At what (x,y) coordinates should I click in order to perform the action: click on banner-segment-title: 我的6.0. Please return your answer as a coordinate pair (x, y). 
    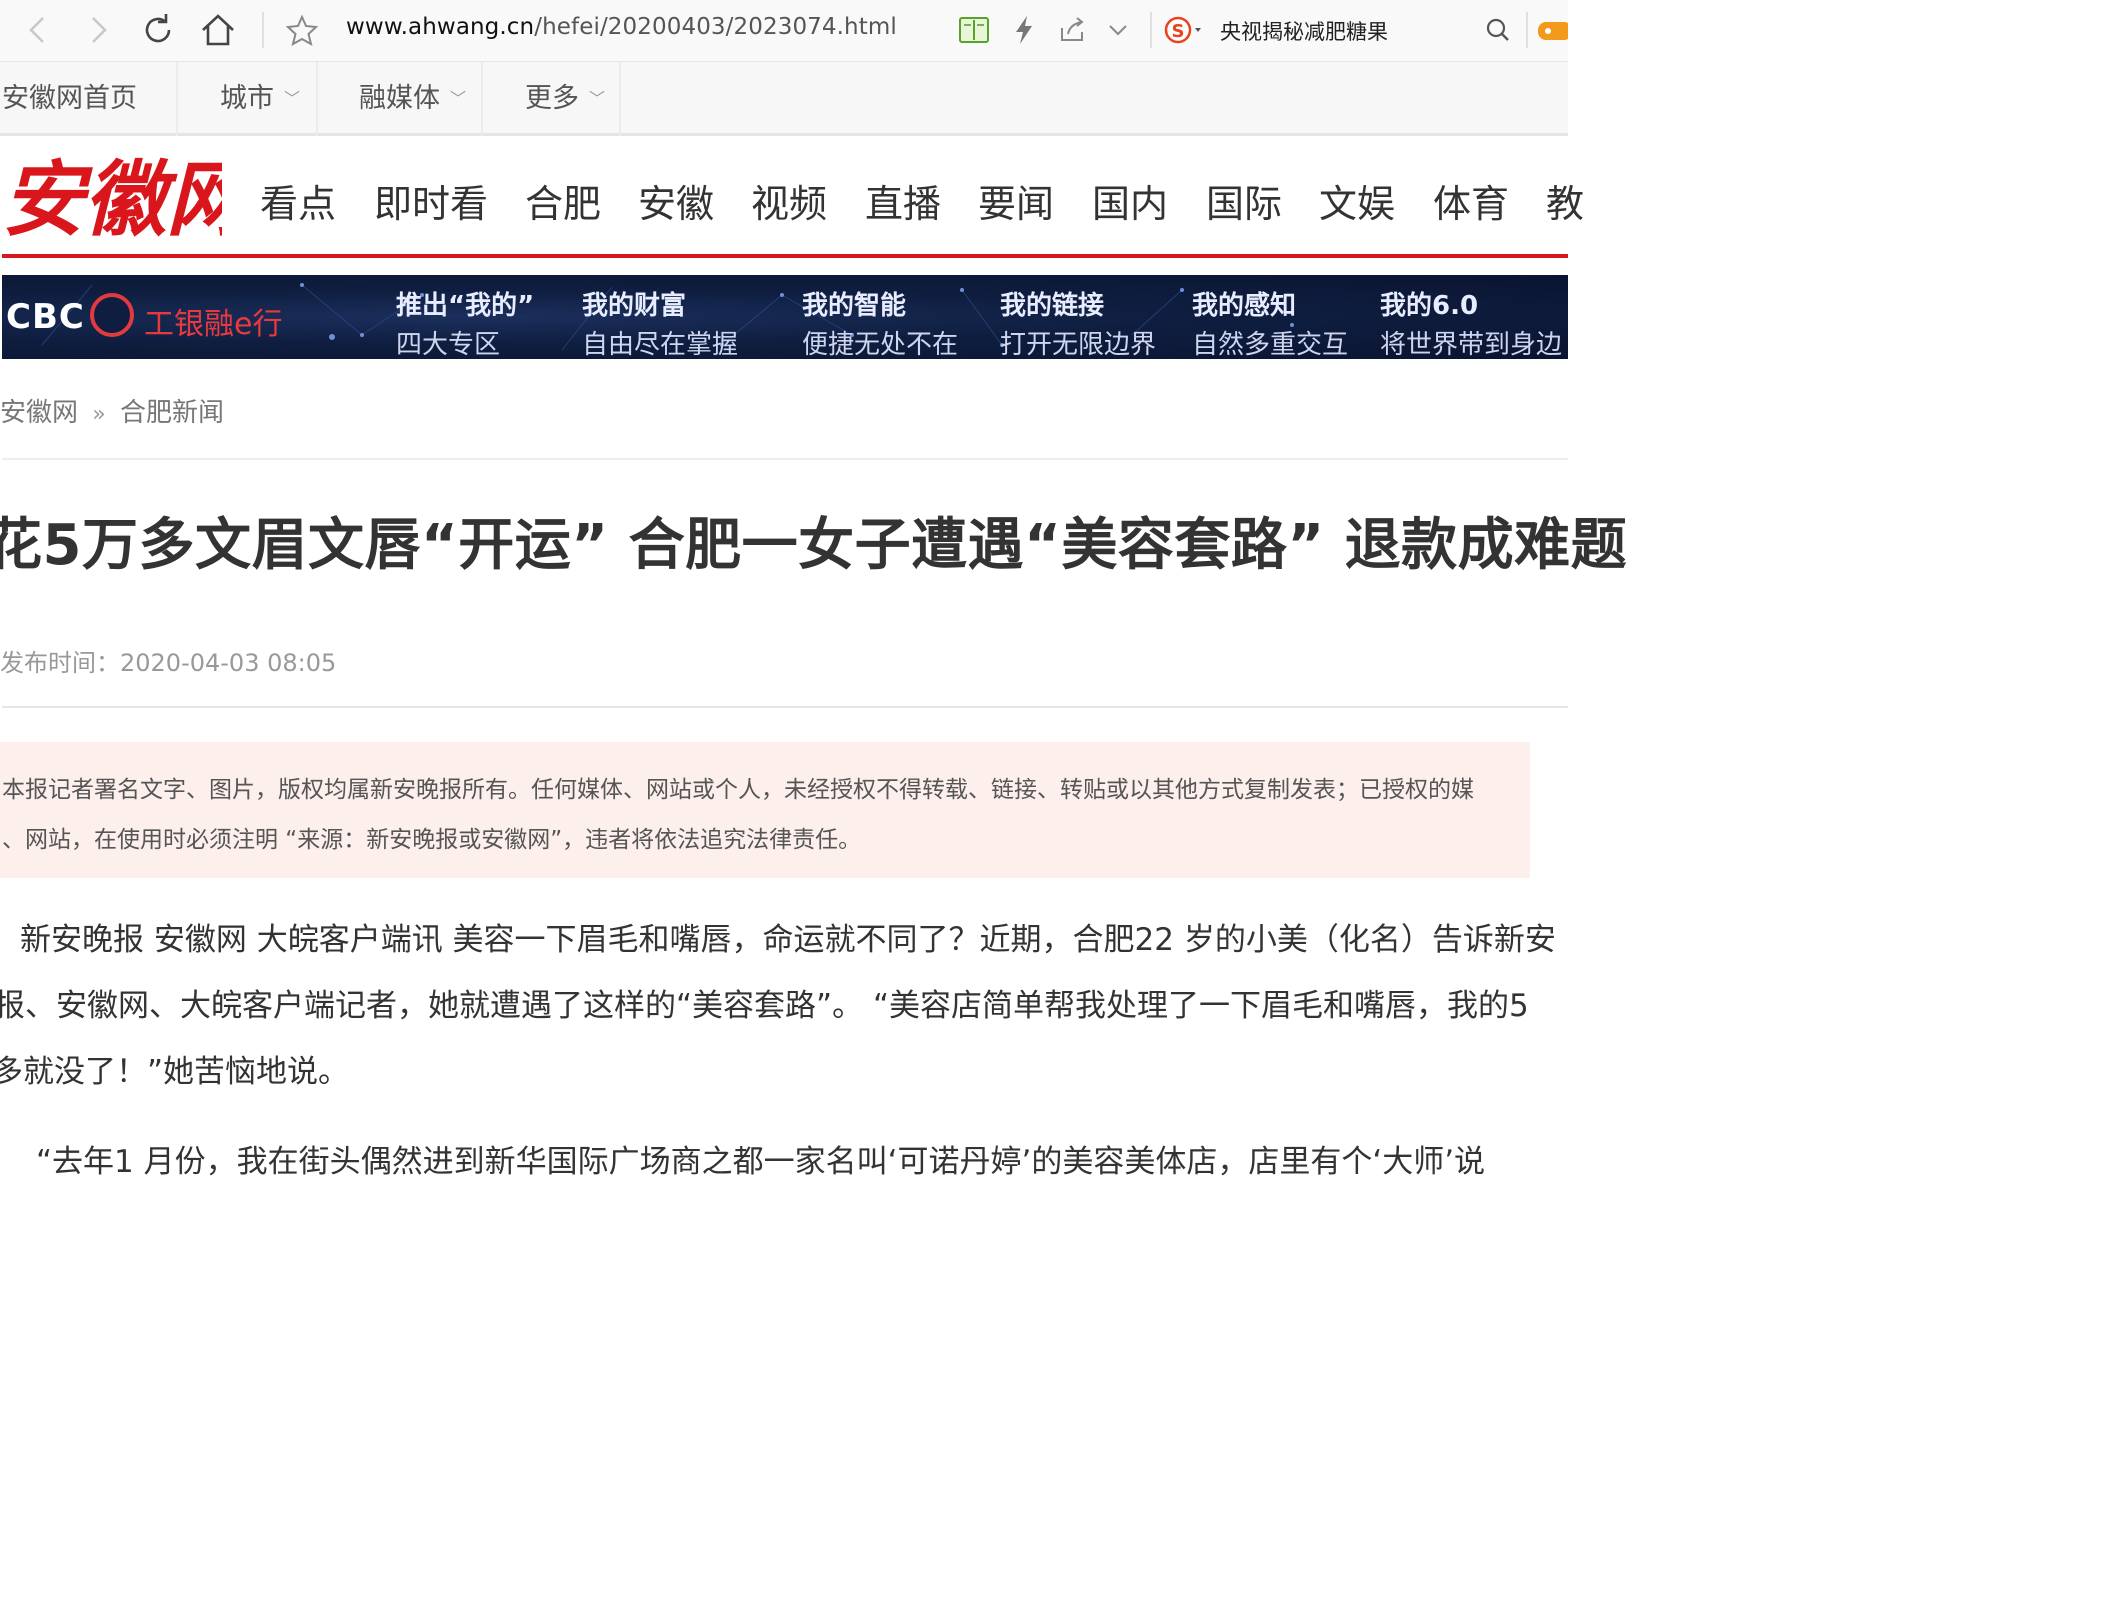
    Looking at the image, I should click on (1429, 306).